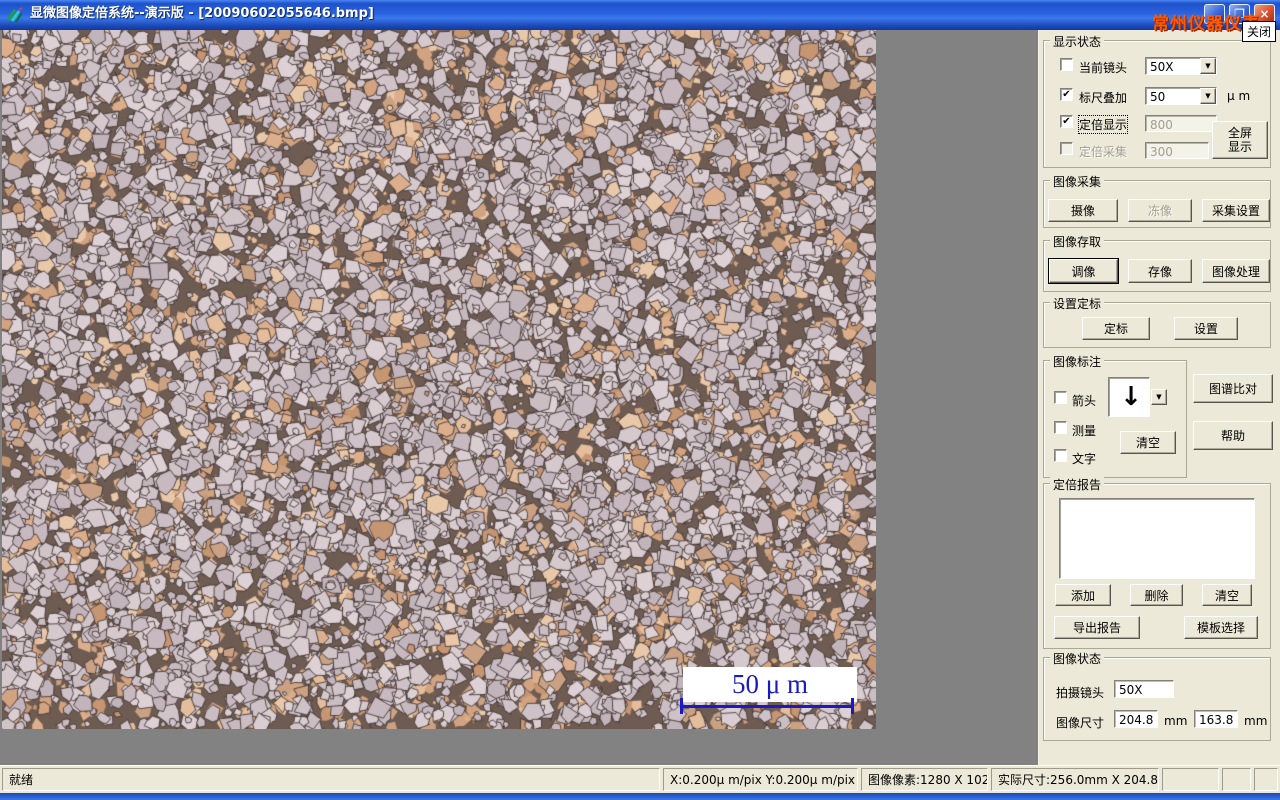 The width and height of the screenshot is (1280, 800). What do you see at coordinates (1216, 719) in the screenshot?
I see `image-height-value: 163.8` at bounding box center [1216, 719].